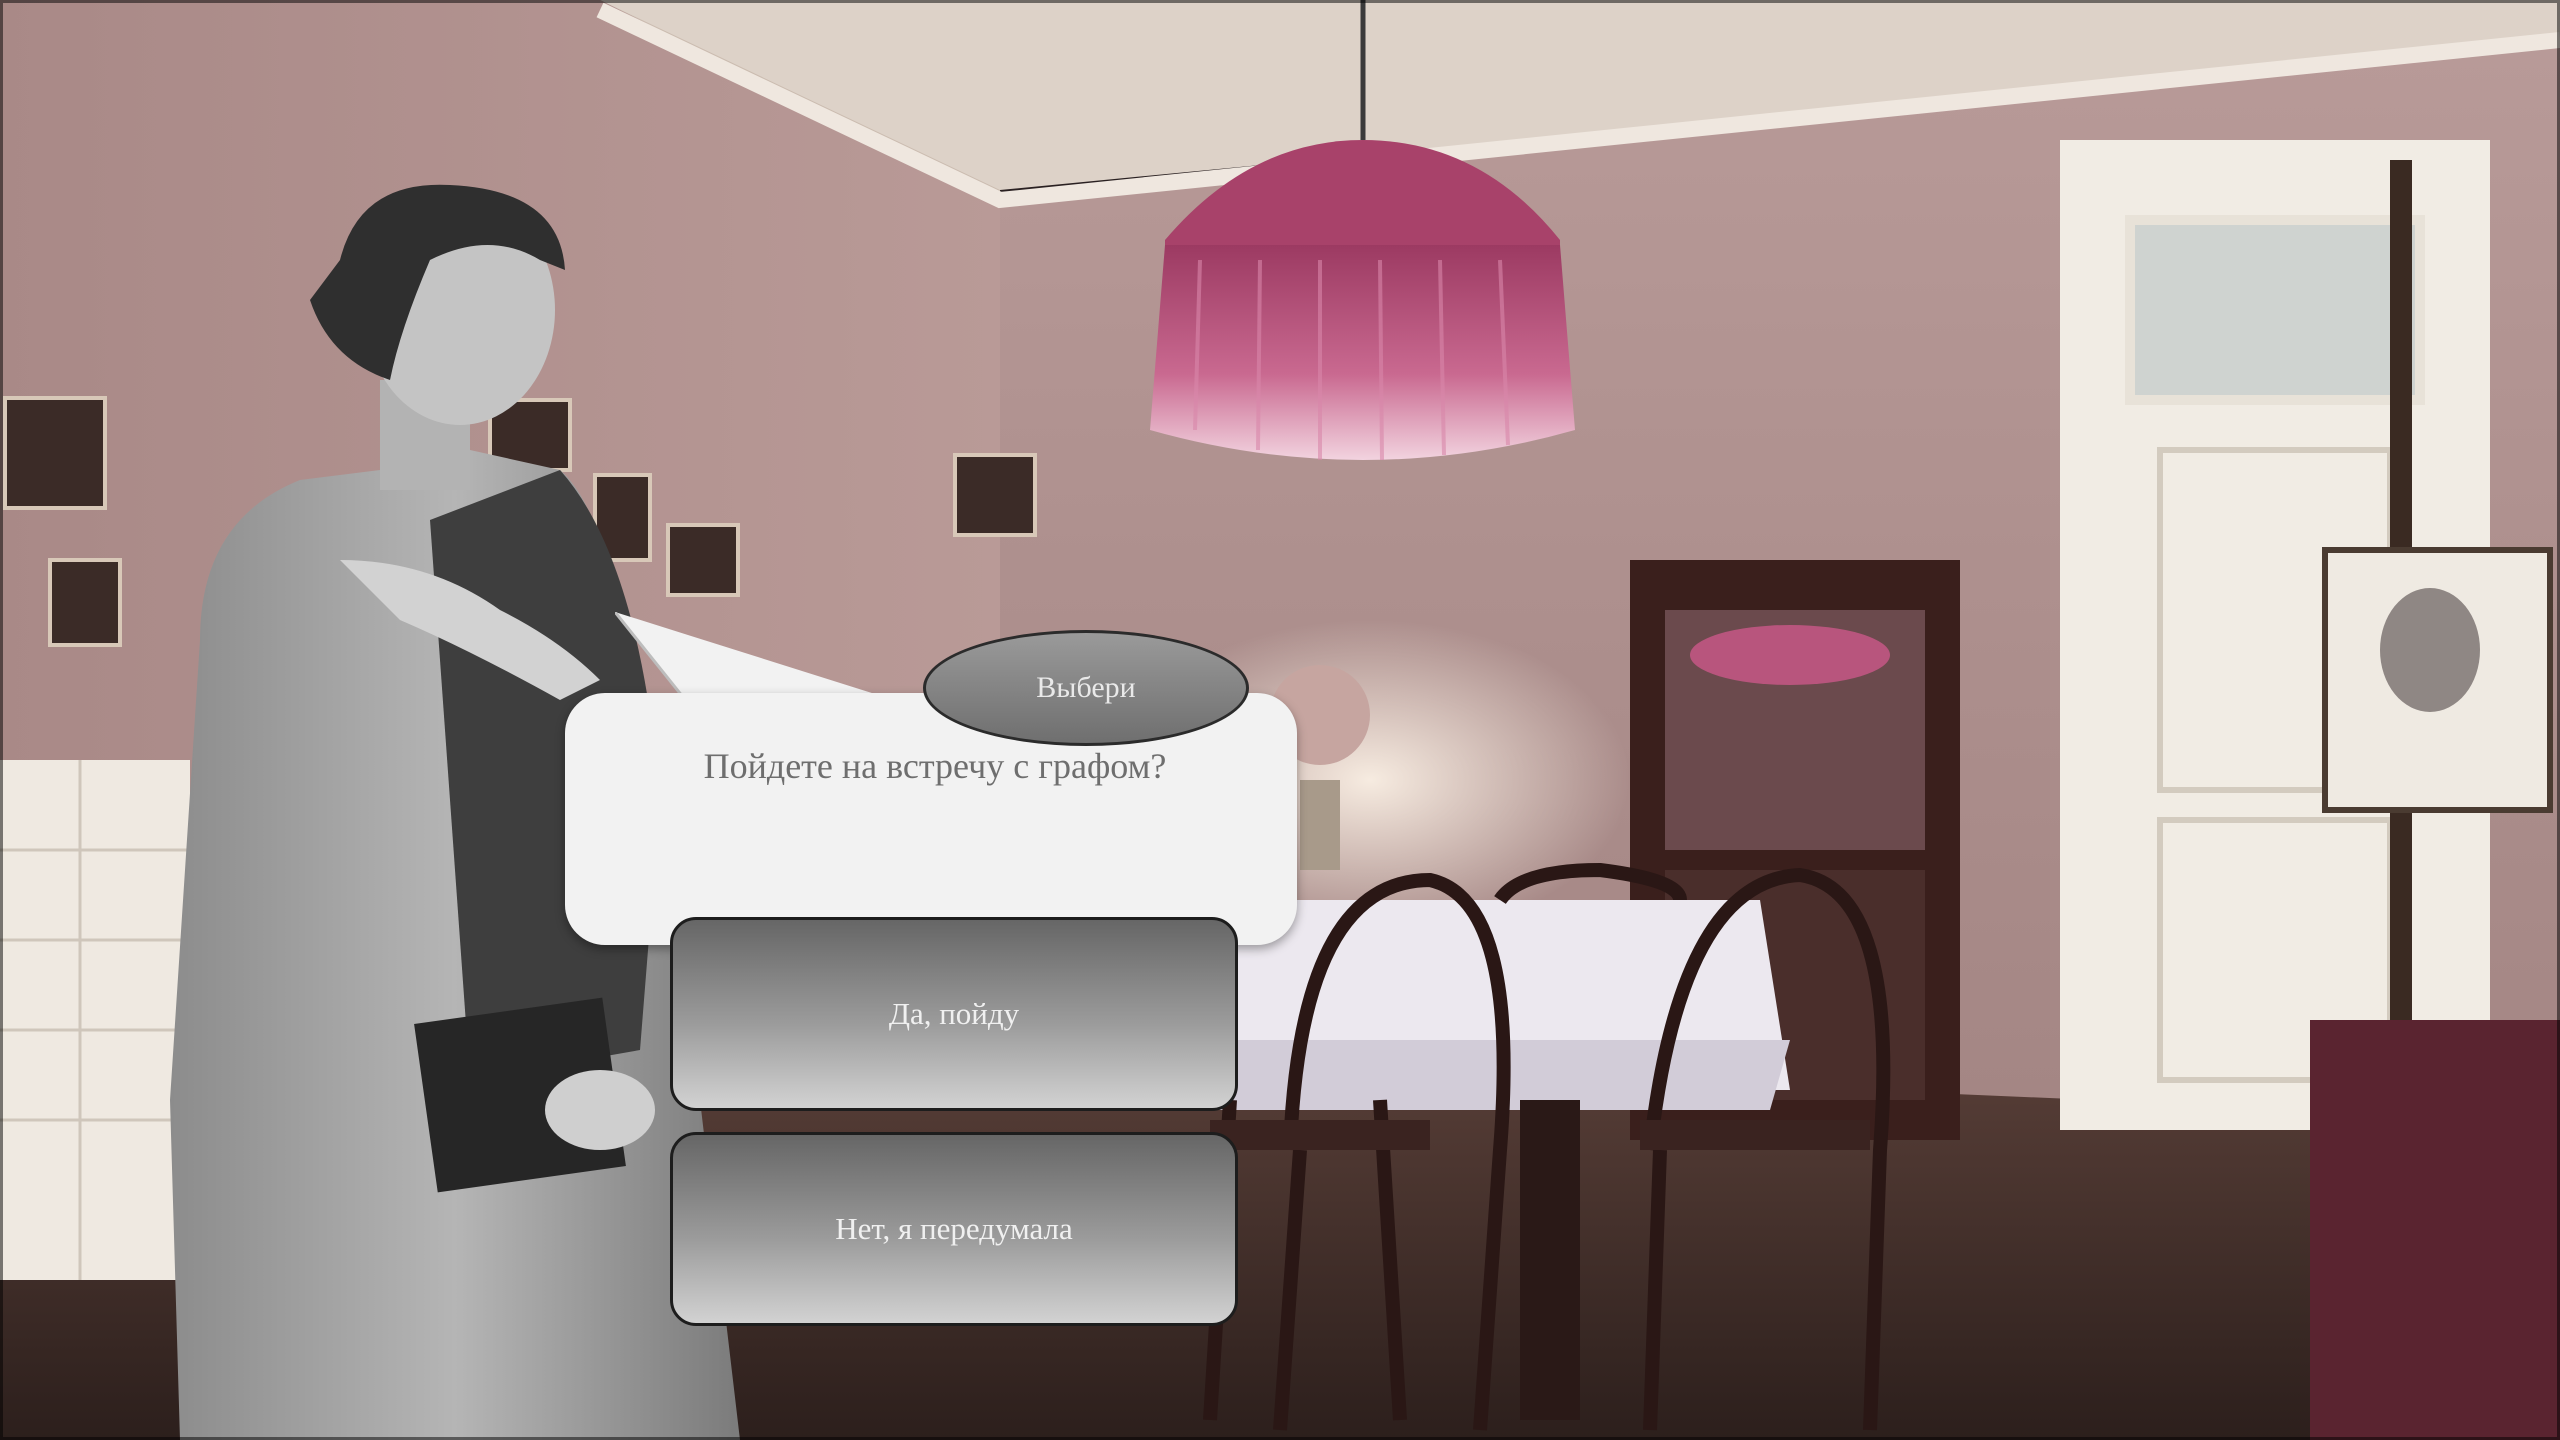  I want to click on dialog-title: Выбери, so click(1086, 687).